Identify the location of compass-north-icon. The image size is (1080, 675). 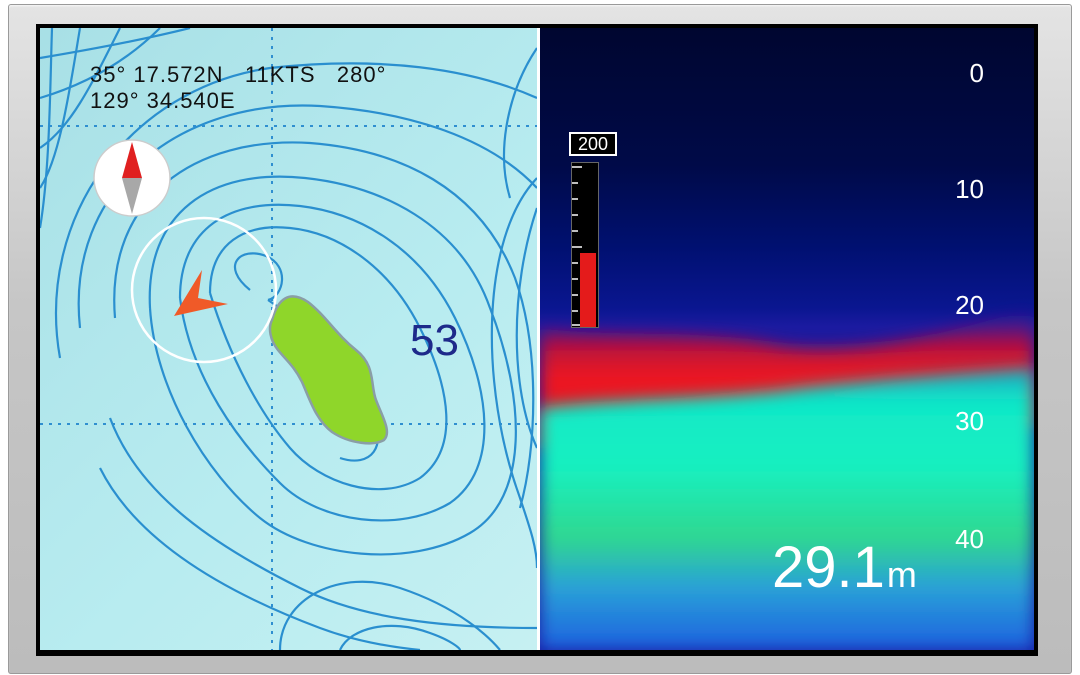
(132, 178).